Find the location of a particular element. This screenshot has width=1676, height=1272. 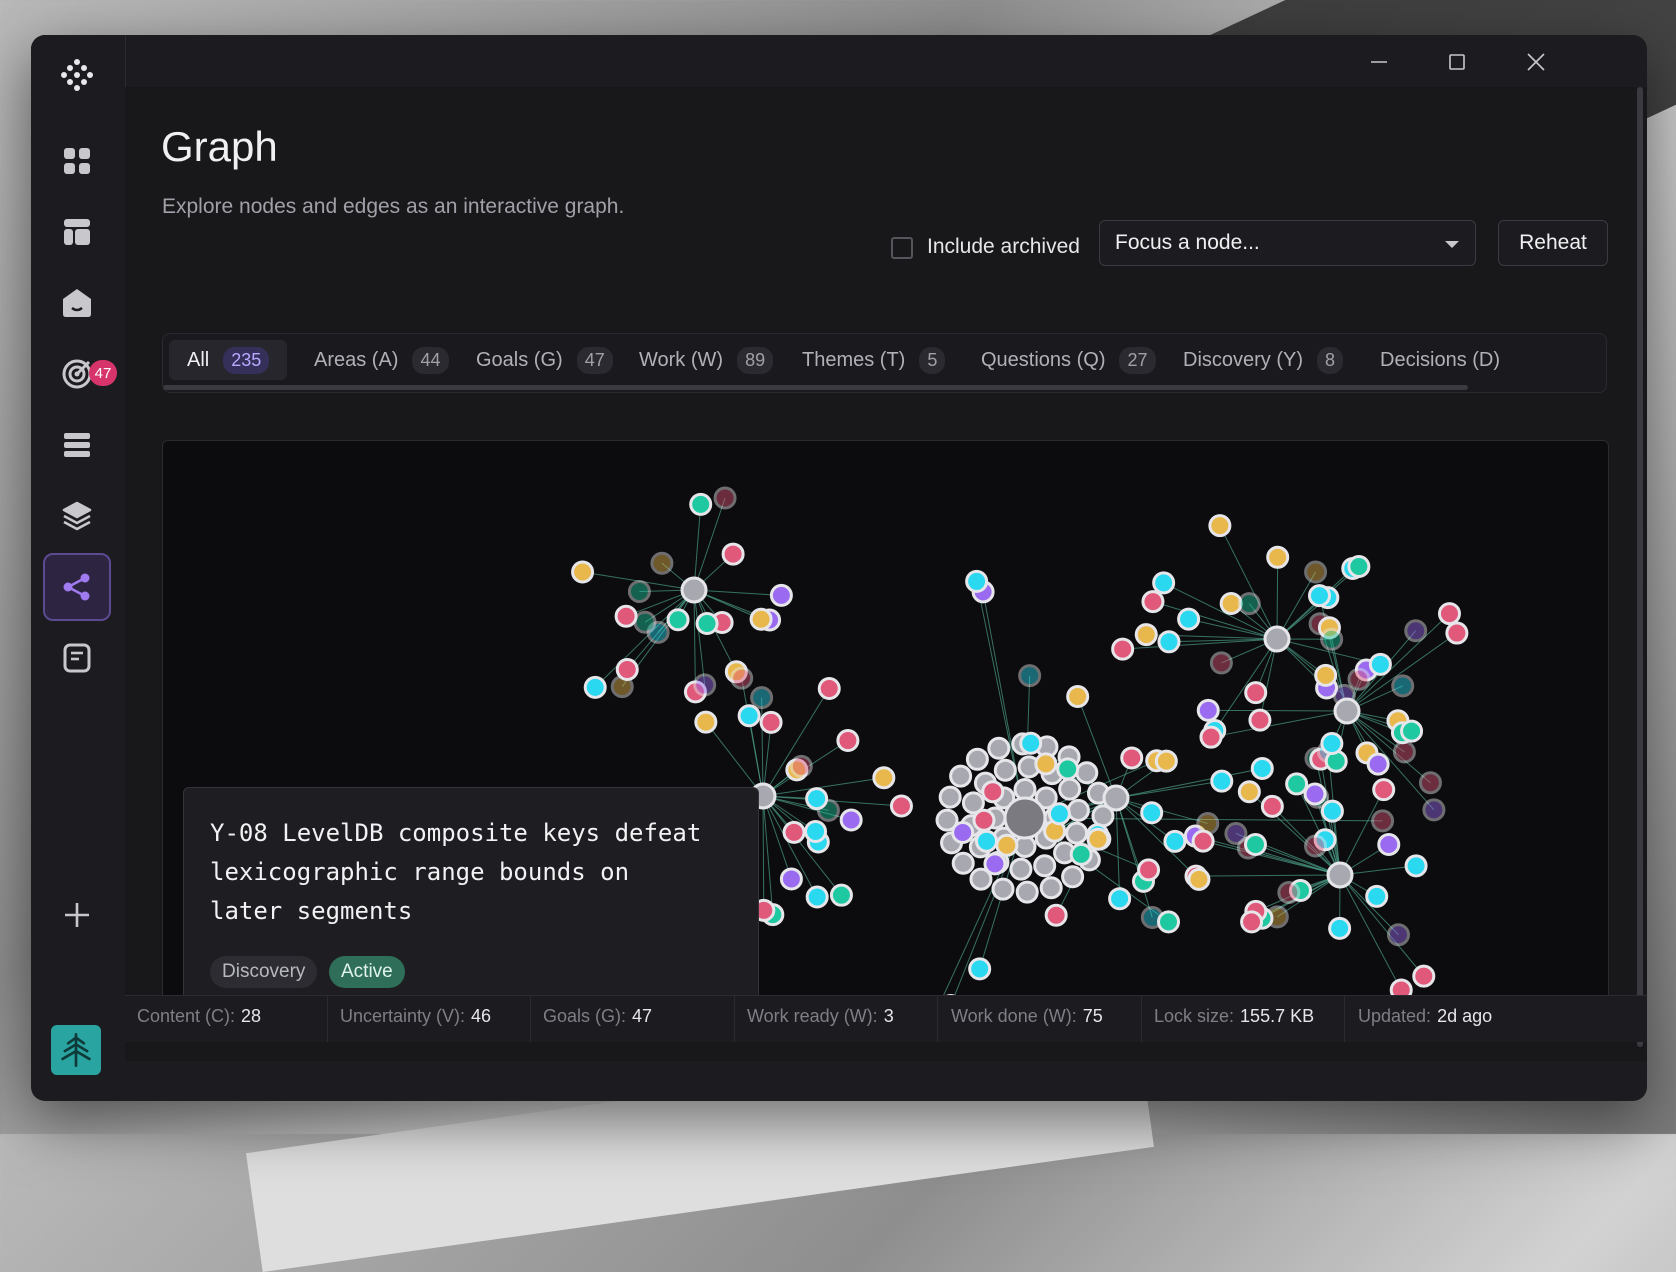

grid-icon is located at coordinates (77, 161).